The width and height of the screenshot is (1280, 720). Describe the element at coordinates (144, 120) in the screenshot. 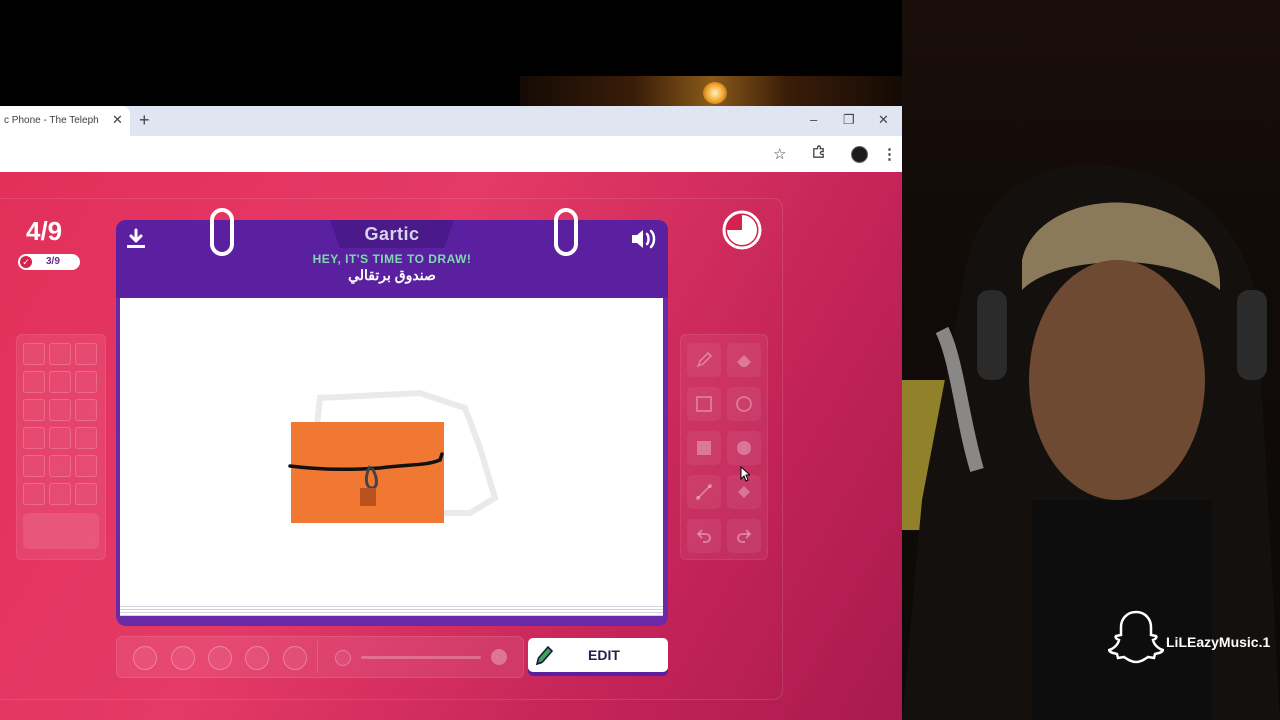

I see `new-tab-button: +` at that location.